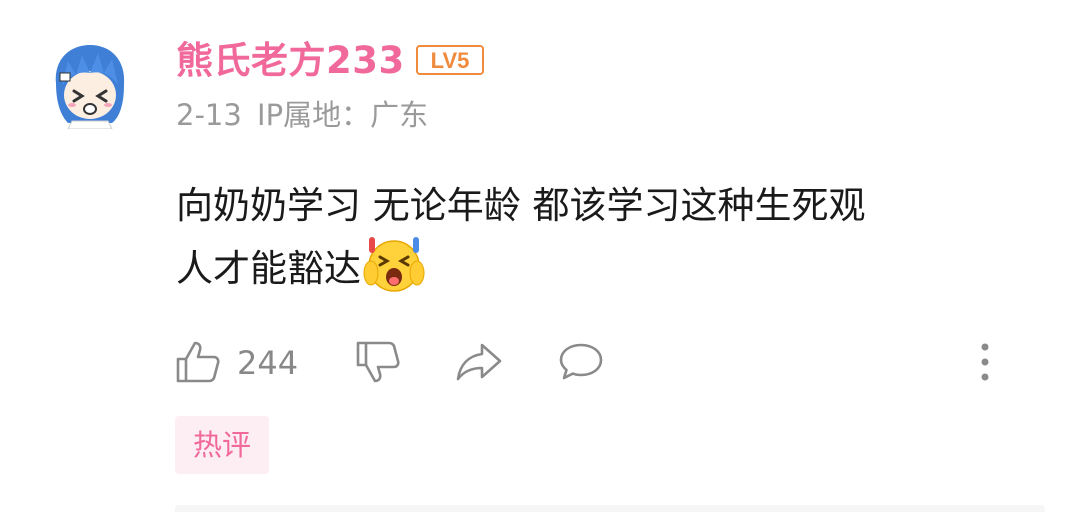 The width and height of the screenshot is (1080, 512). What do you see at coordinates (222, 445) in the screenshot?
I see `hot-comment-tag: 热评` at bounding box center [222, 445].